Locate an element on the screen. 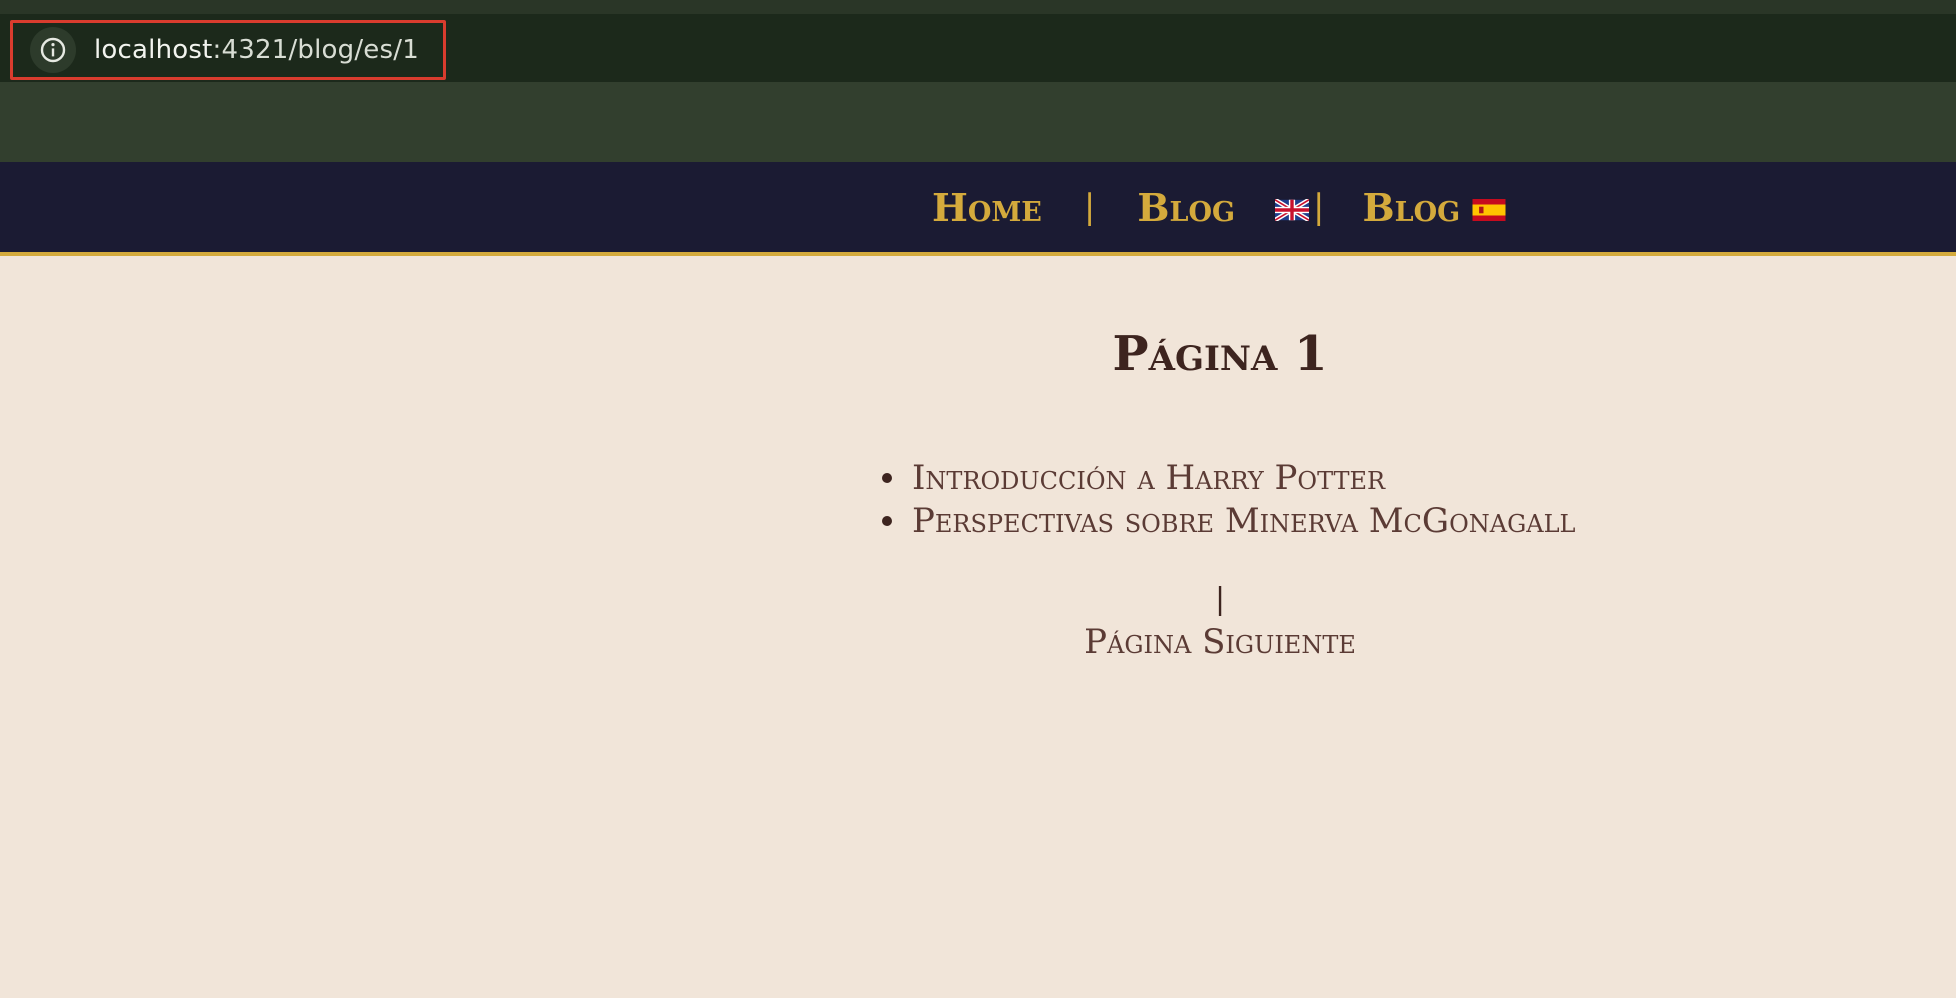  url-path: :4321/blog/es/1 is located at coordinates (315, 50).